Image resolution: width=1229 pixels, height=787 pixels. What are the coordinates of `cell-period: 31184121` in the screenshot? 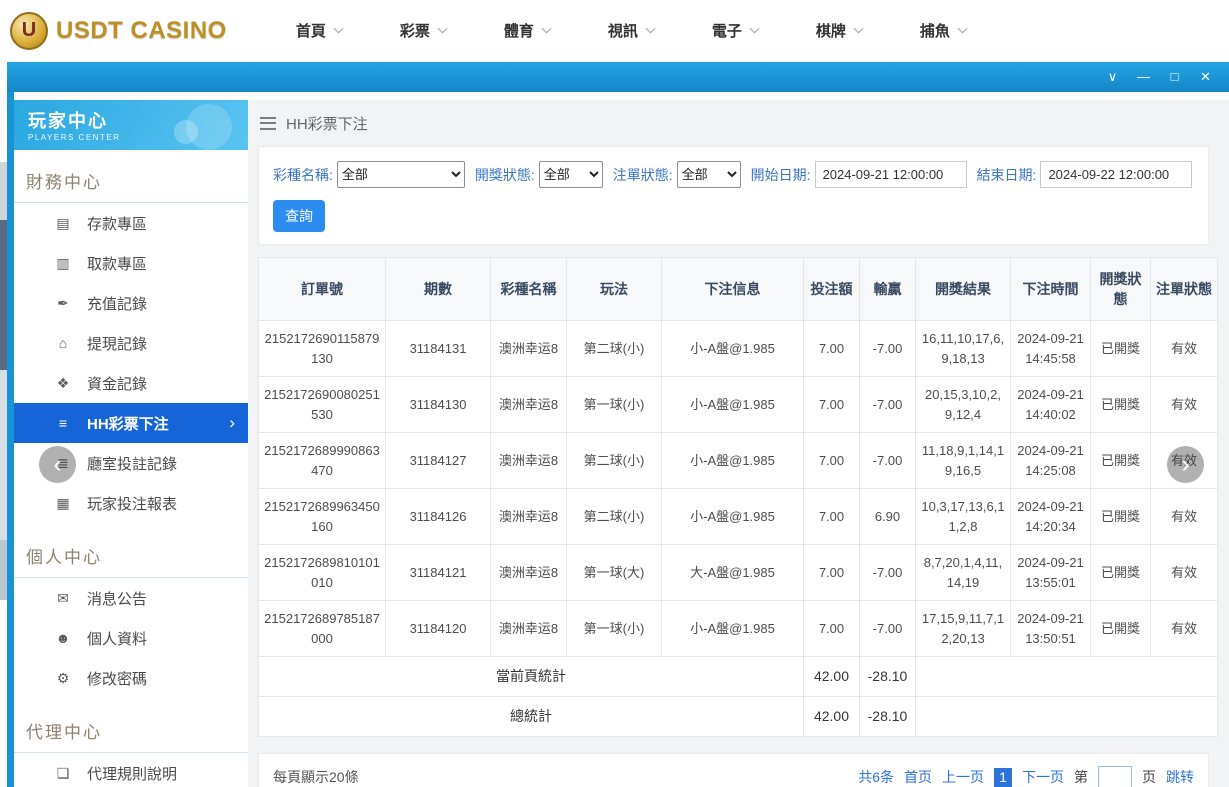 It's located at (438, 572).